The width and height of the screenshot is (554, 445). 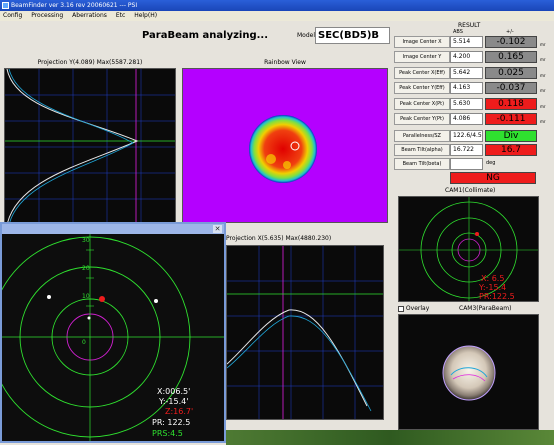 I want to click on projection-x-panel, so click(x=305, y=332).